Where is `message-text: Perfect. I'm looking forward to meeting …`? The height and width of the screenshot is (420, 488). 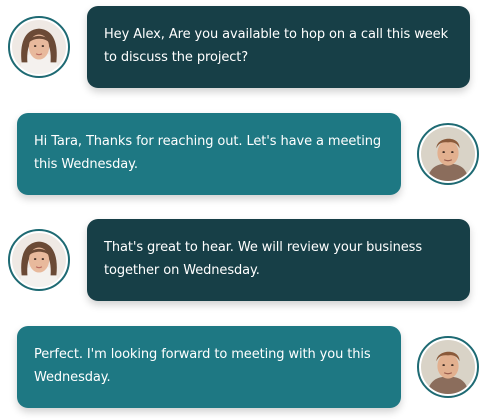 message-text: Perfect. I'm looking forward to meeting … is located at coordinates (202, 366).